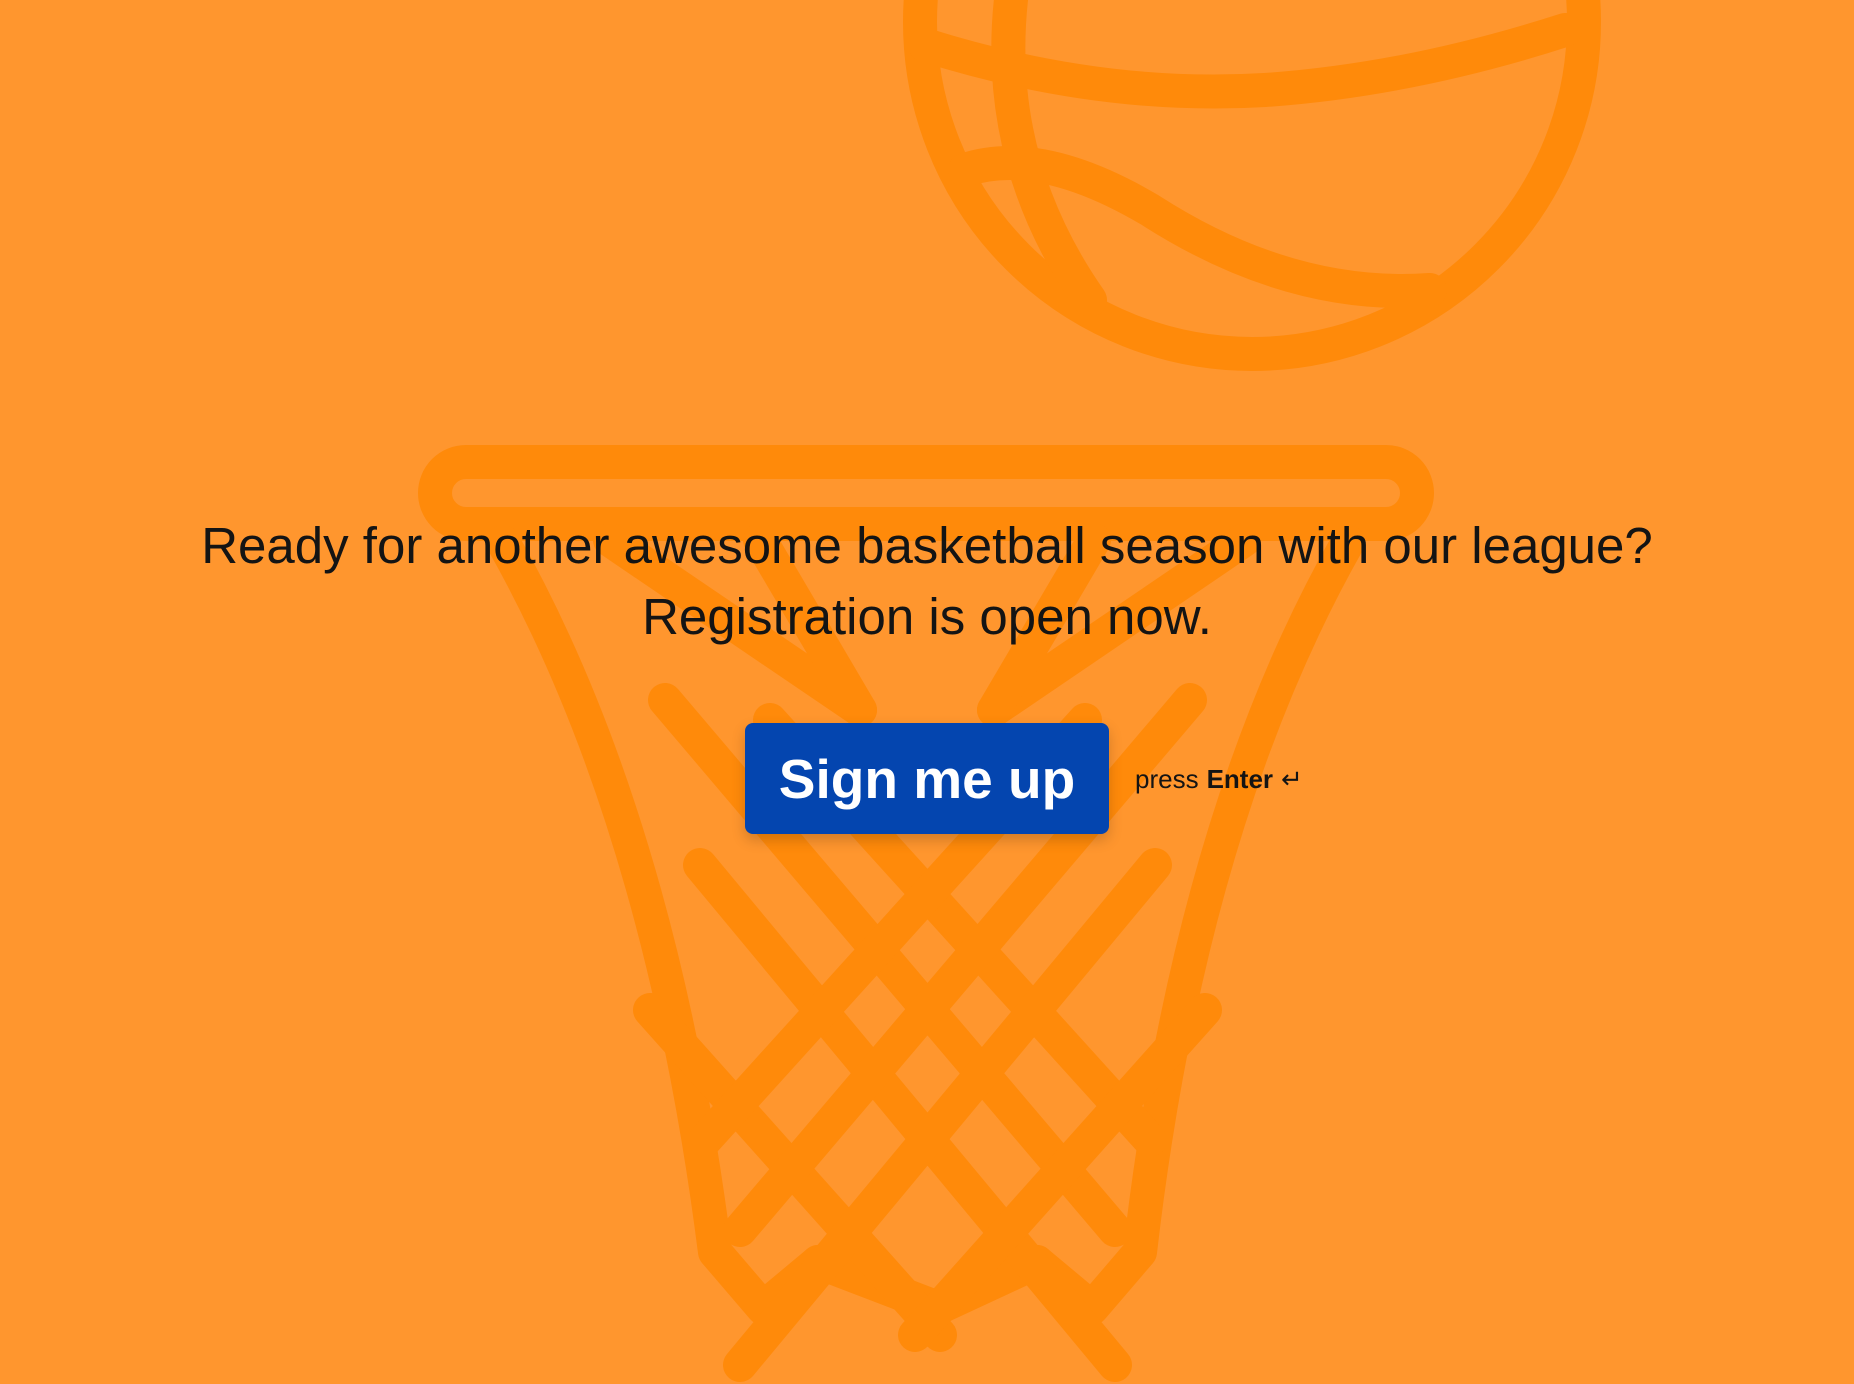 This screenshot has height=1384, width=1854. What do you see at coordinates (927, 616) in the screenshot?
I see `welcome-line-2: Registration is open now.` at bounding box center [927, 616].